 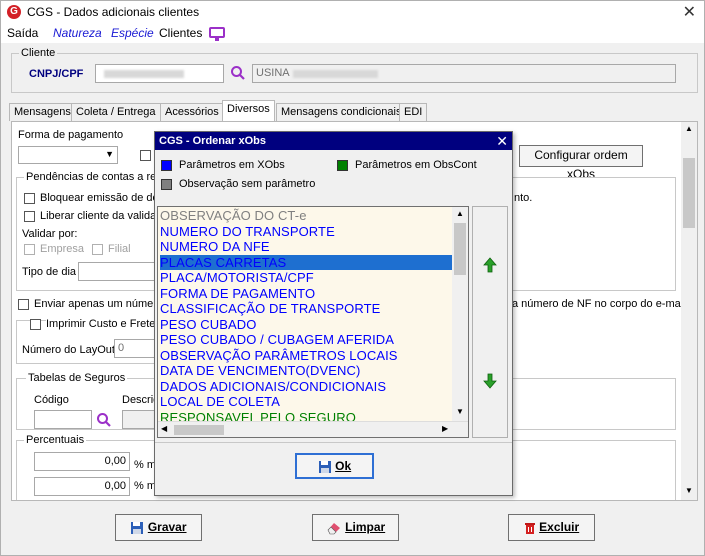 I want to click on menu-bar: Saída Natureza Espécie Clientes, so click(x=352, y=33).